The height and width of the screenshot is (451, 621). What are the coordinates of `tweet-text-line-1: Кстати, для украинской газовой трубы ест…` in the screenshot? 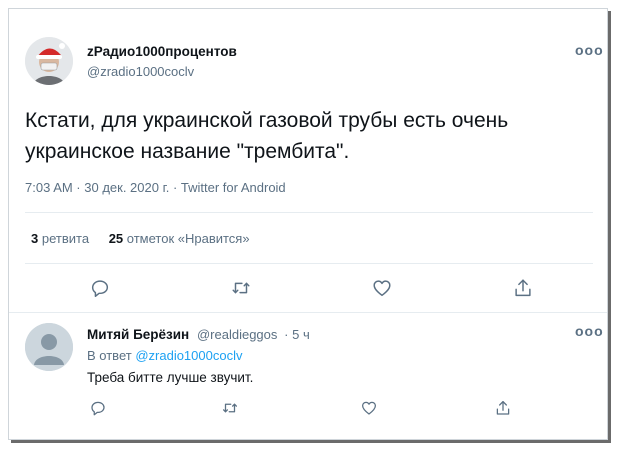 It's located at (267, 120).